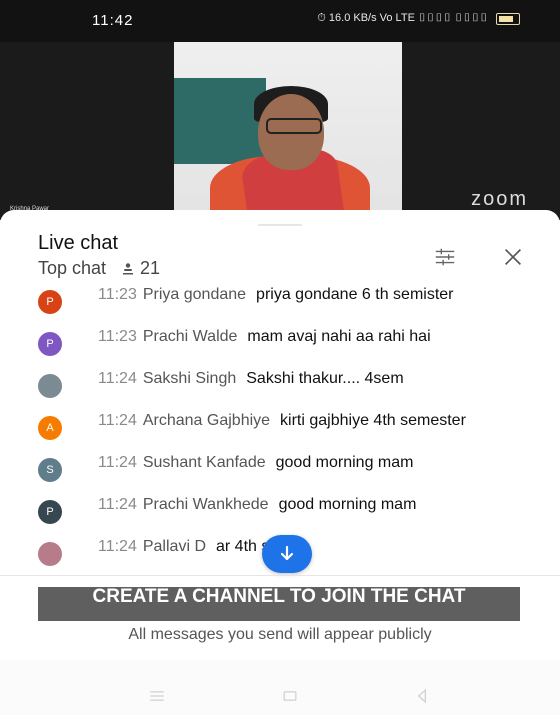 This screenshot has width=560, height=715. I want to click on speaker-glasses, so click(294, 126).